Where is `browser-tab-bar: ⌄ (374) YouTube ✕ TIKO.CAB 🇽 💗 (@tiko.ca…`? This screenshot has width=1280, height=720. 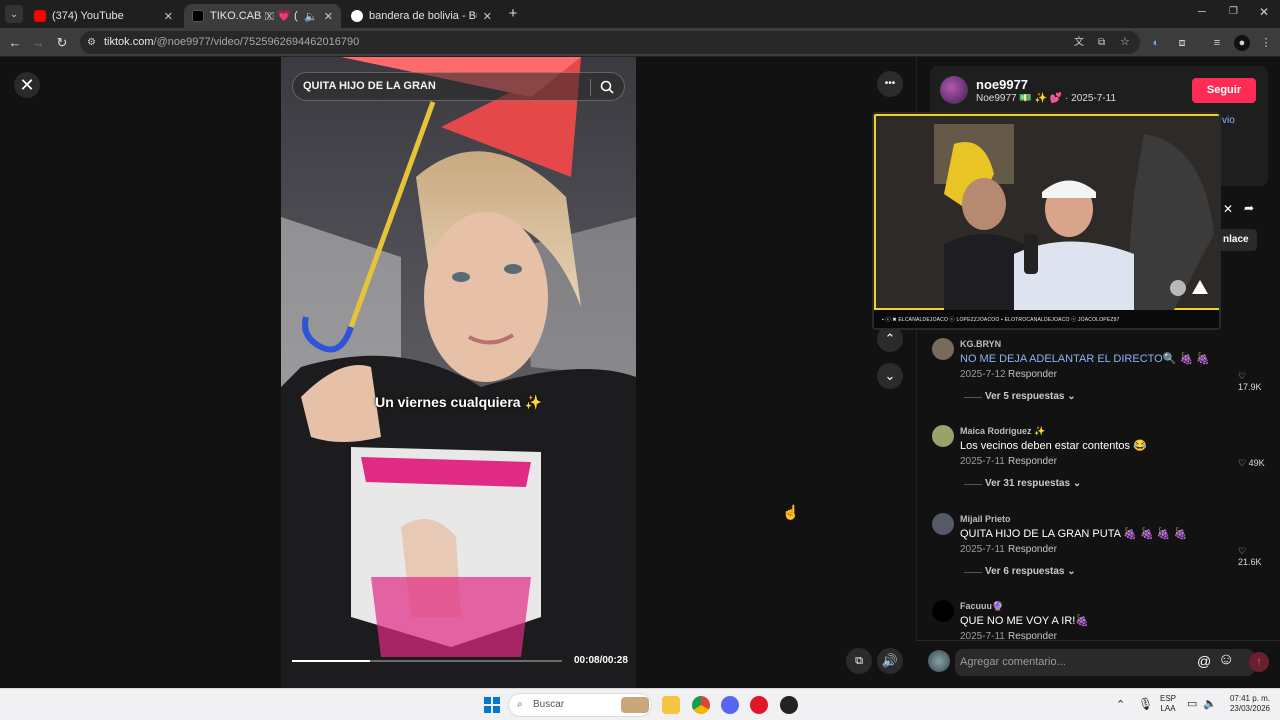 browser-tab-bar: ⌄ (374) YouTube ✕ TIKO.CAB 🇽 💗 (@tiko.ca… is located at coordinates (640, 14).